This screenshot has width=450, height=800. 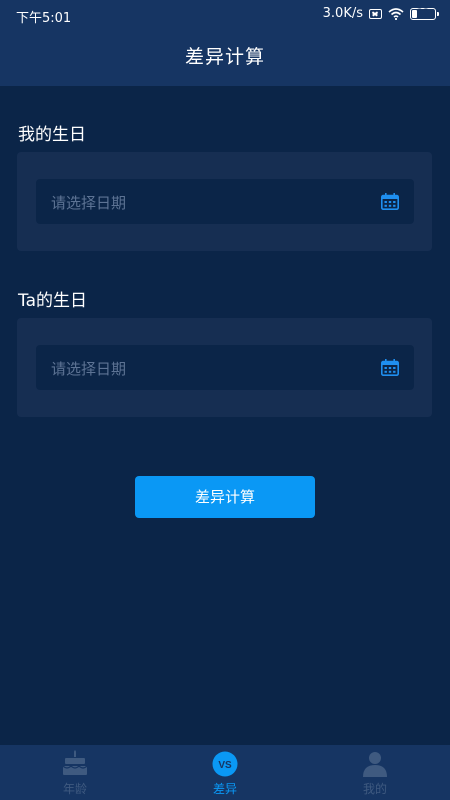 What do you see at coordinates (52, 135) in the screenshot?
I see `my-birthday-label: 我的生日` at bounding box center [52, 135].